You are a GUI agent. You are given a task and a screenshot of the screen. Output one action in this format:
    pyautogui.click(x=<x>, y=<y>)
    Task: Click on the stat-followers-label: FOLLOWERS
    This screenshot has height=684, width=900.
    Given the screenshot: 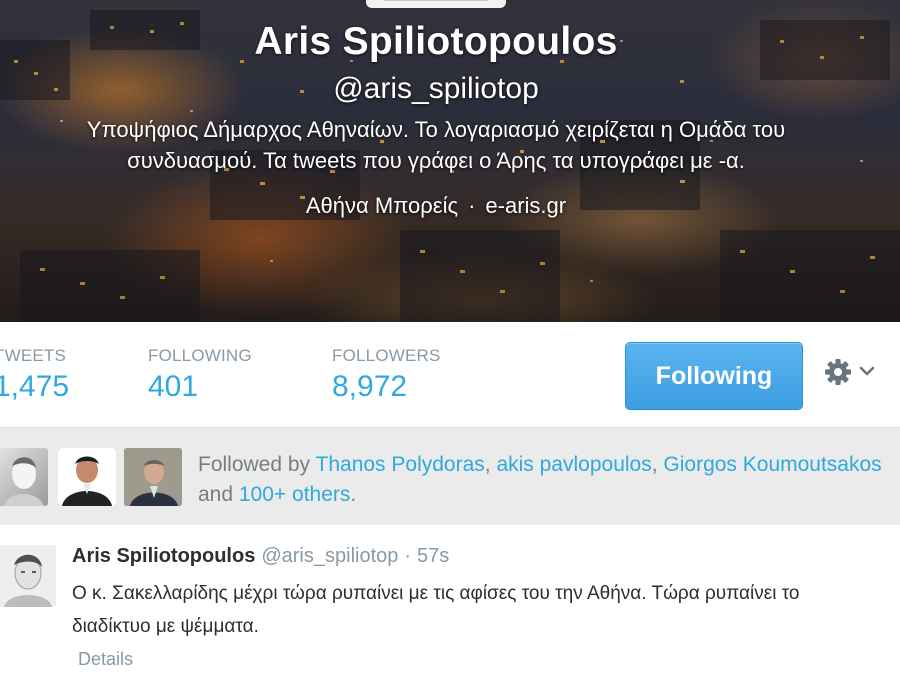 What is the action you would take?
    pyautogui.click(x=386, y=355)
    